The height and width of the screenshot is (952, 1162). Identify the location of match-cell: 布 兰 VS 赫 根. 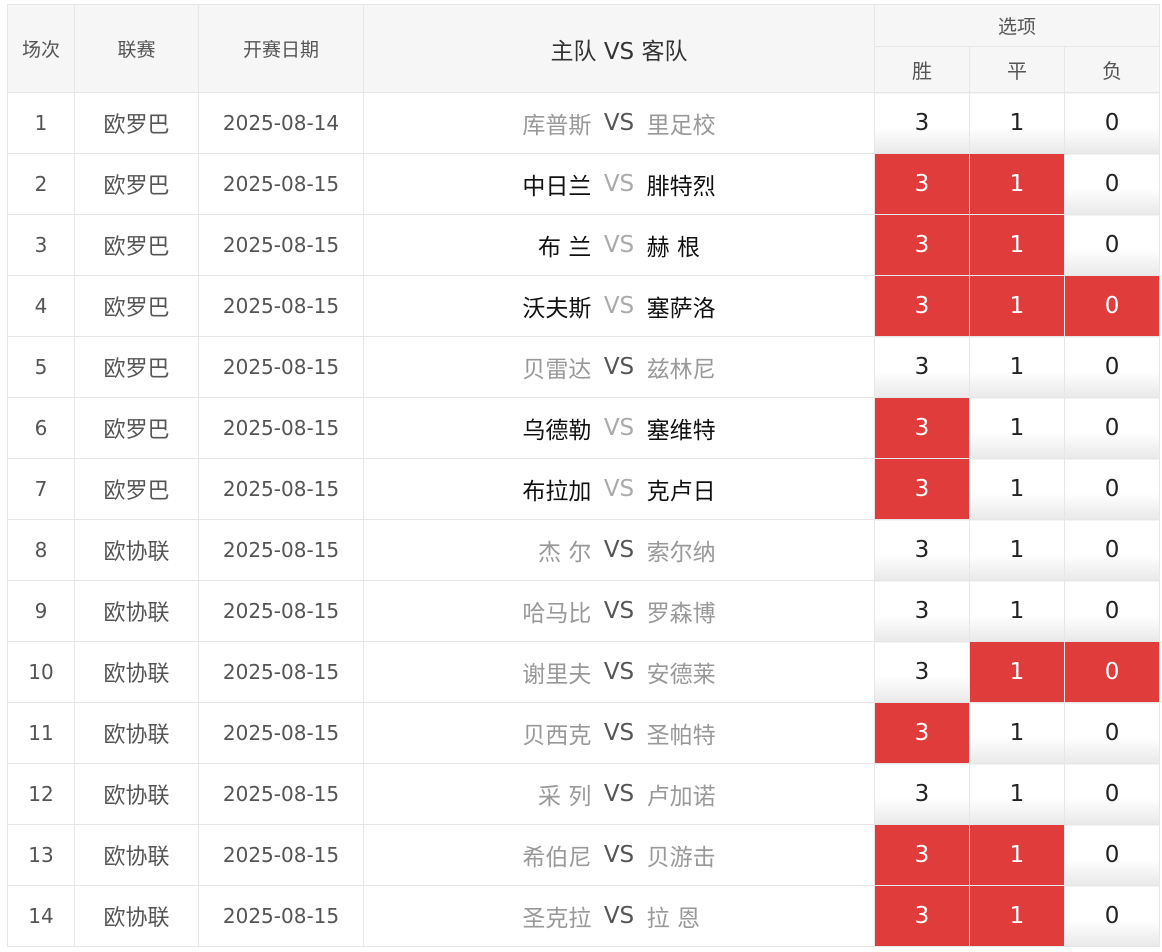
(619, 245).